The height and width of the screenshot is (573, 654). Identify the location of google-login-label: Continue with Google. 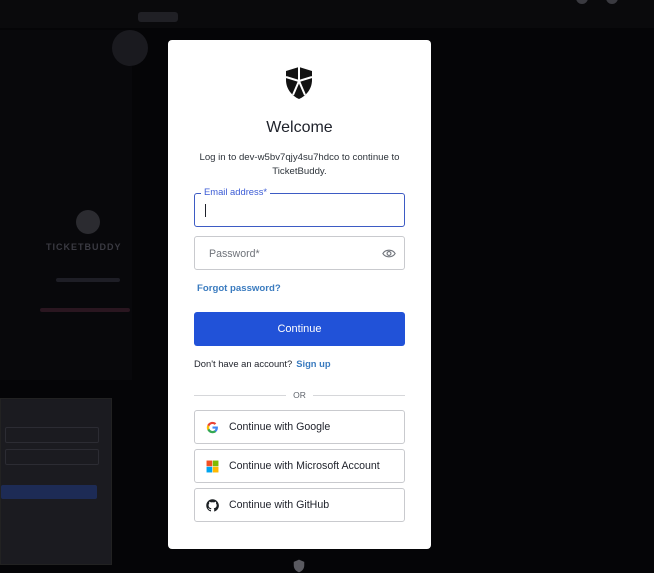
(280, 427).